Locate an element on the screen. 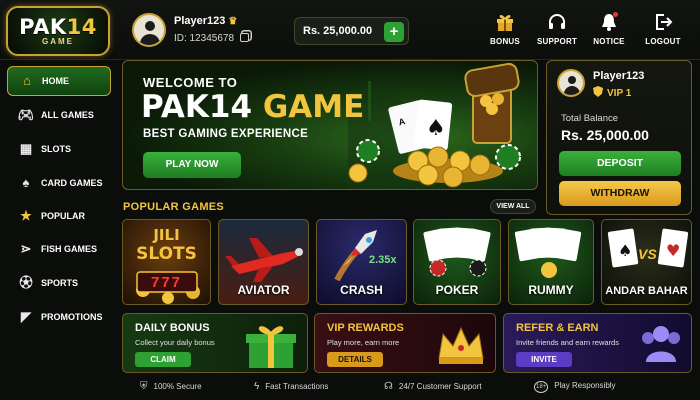 This screenshot has height=400, width=700. notice-label: NOTICE is located at coordinates (609, 41).